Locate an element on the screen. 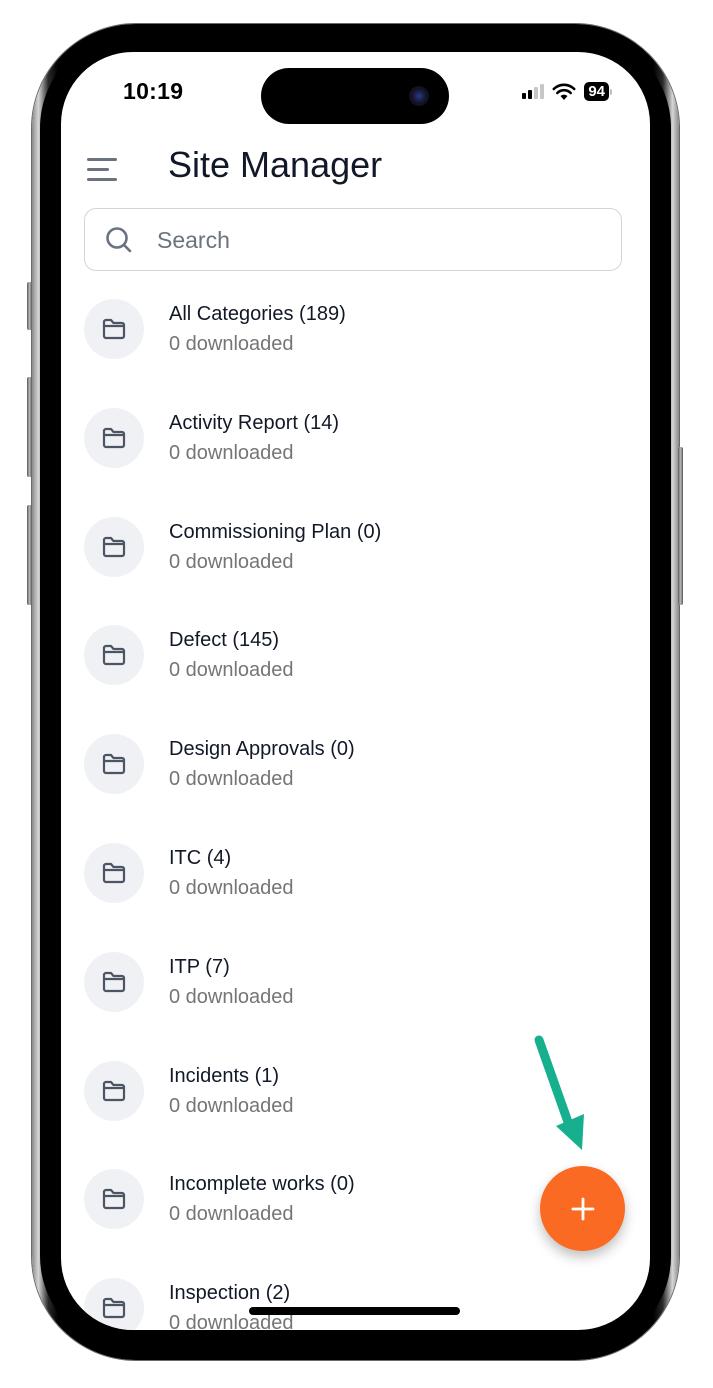 The image size is (713, 1388). category-title: Incidents (1) is located at coordinates (224, 1075).